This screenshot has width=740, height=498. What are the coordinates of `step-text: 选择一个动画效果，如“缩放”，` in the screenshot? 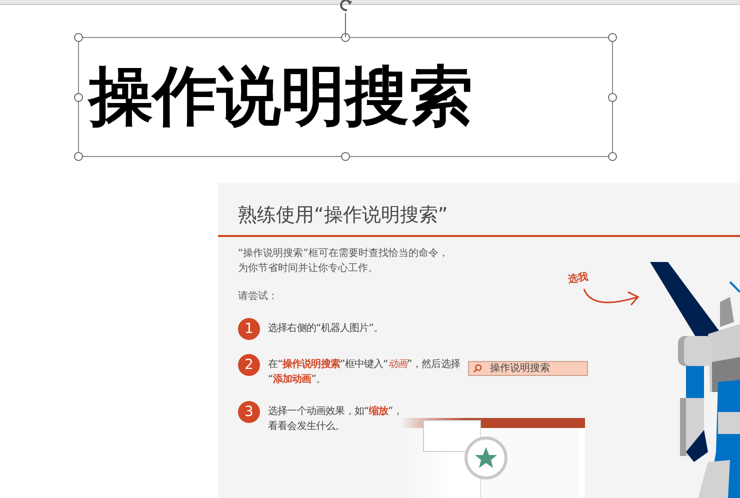 It's located at (335, 411).